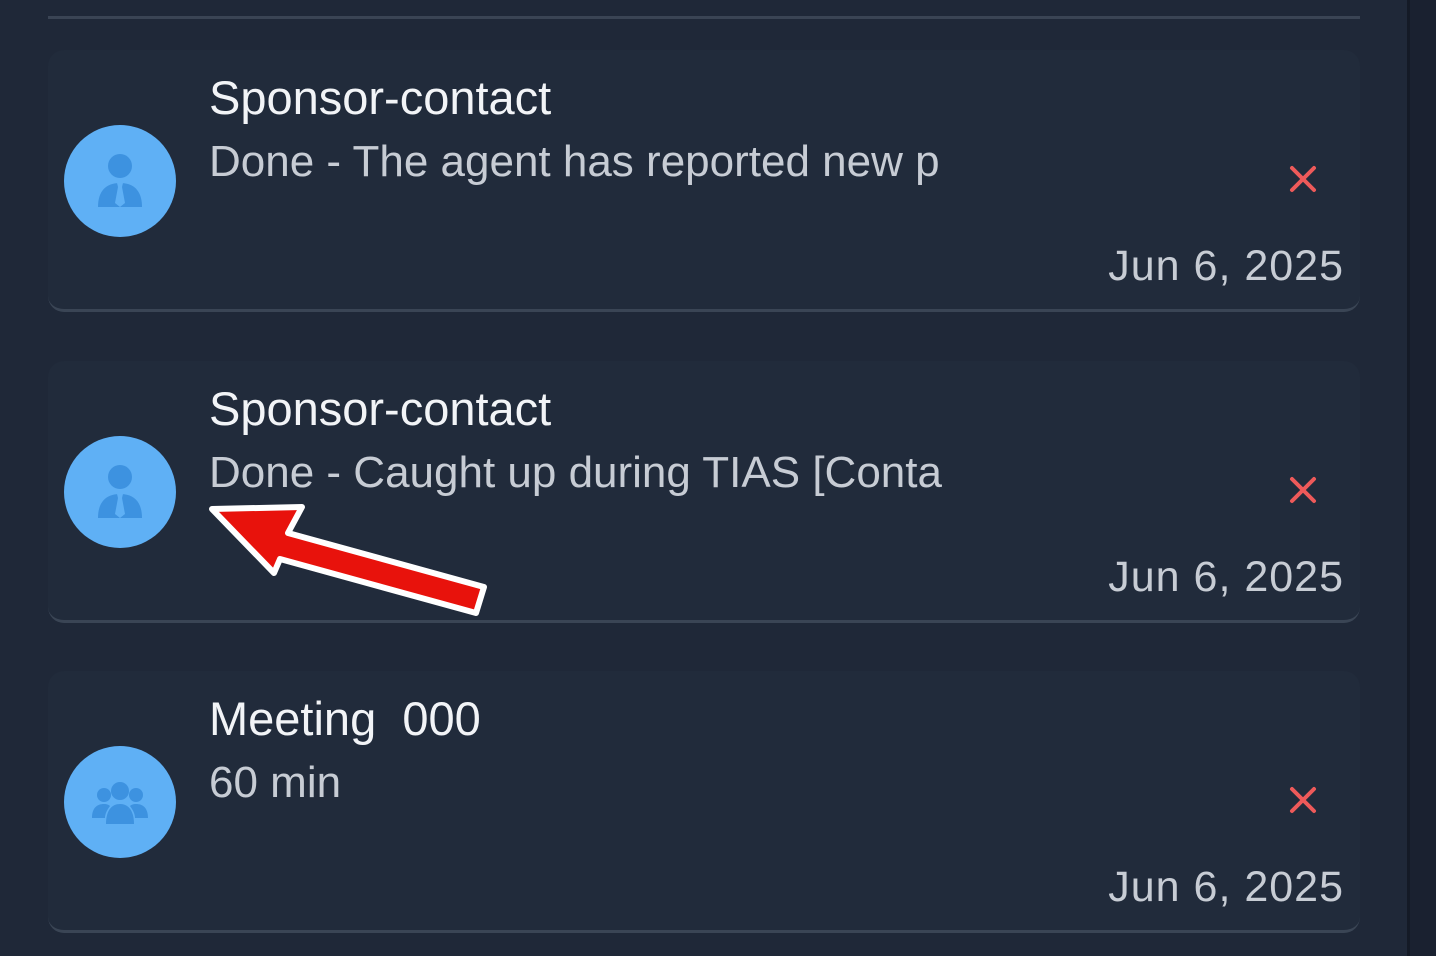 The height and width of the screenshot is (956, 1436). Describe the element at coordinates (704, 17) in the screenshot. I see `divider` at that location.